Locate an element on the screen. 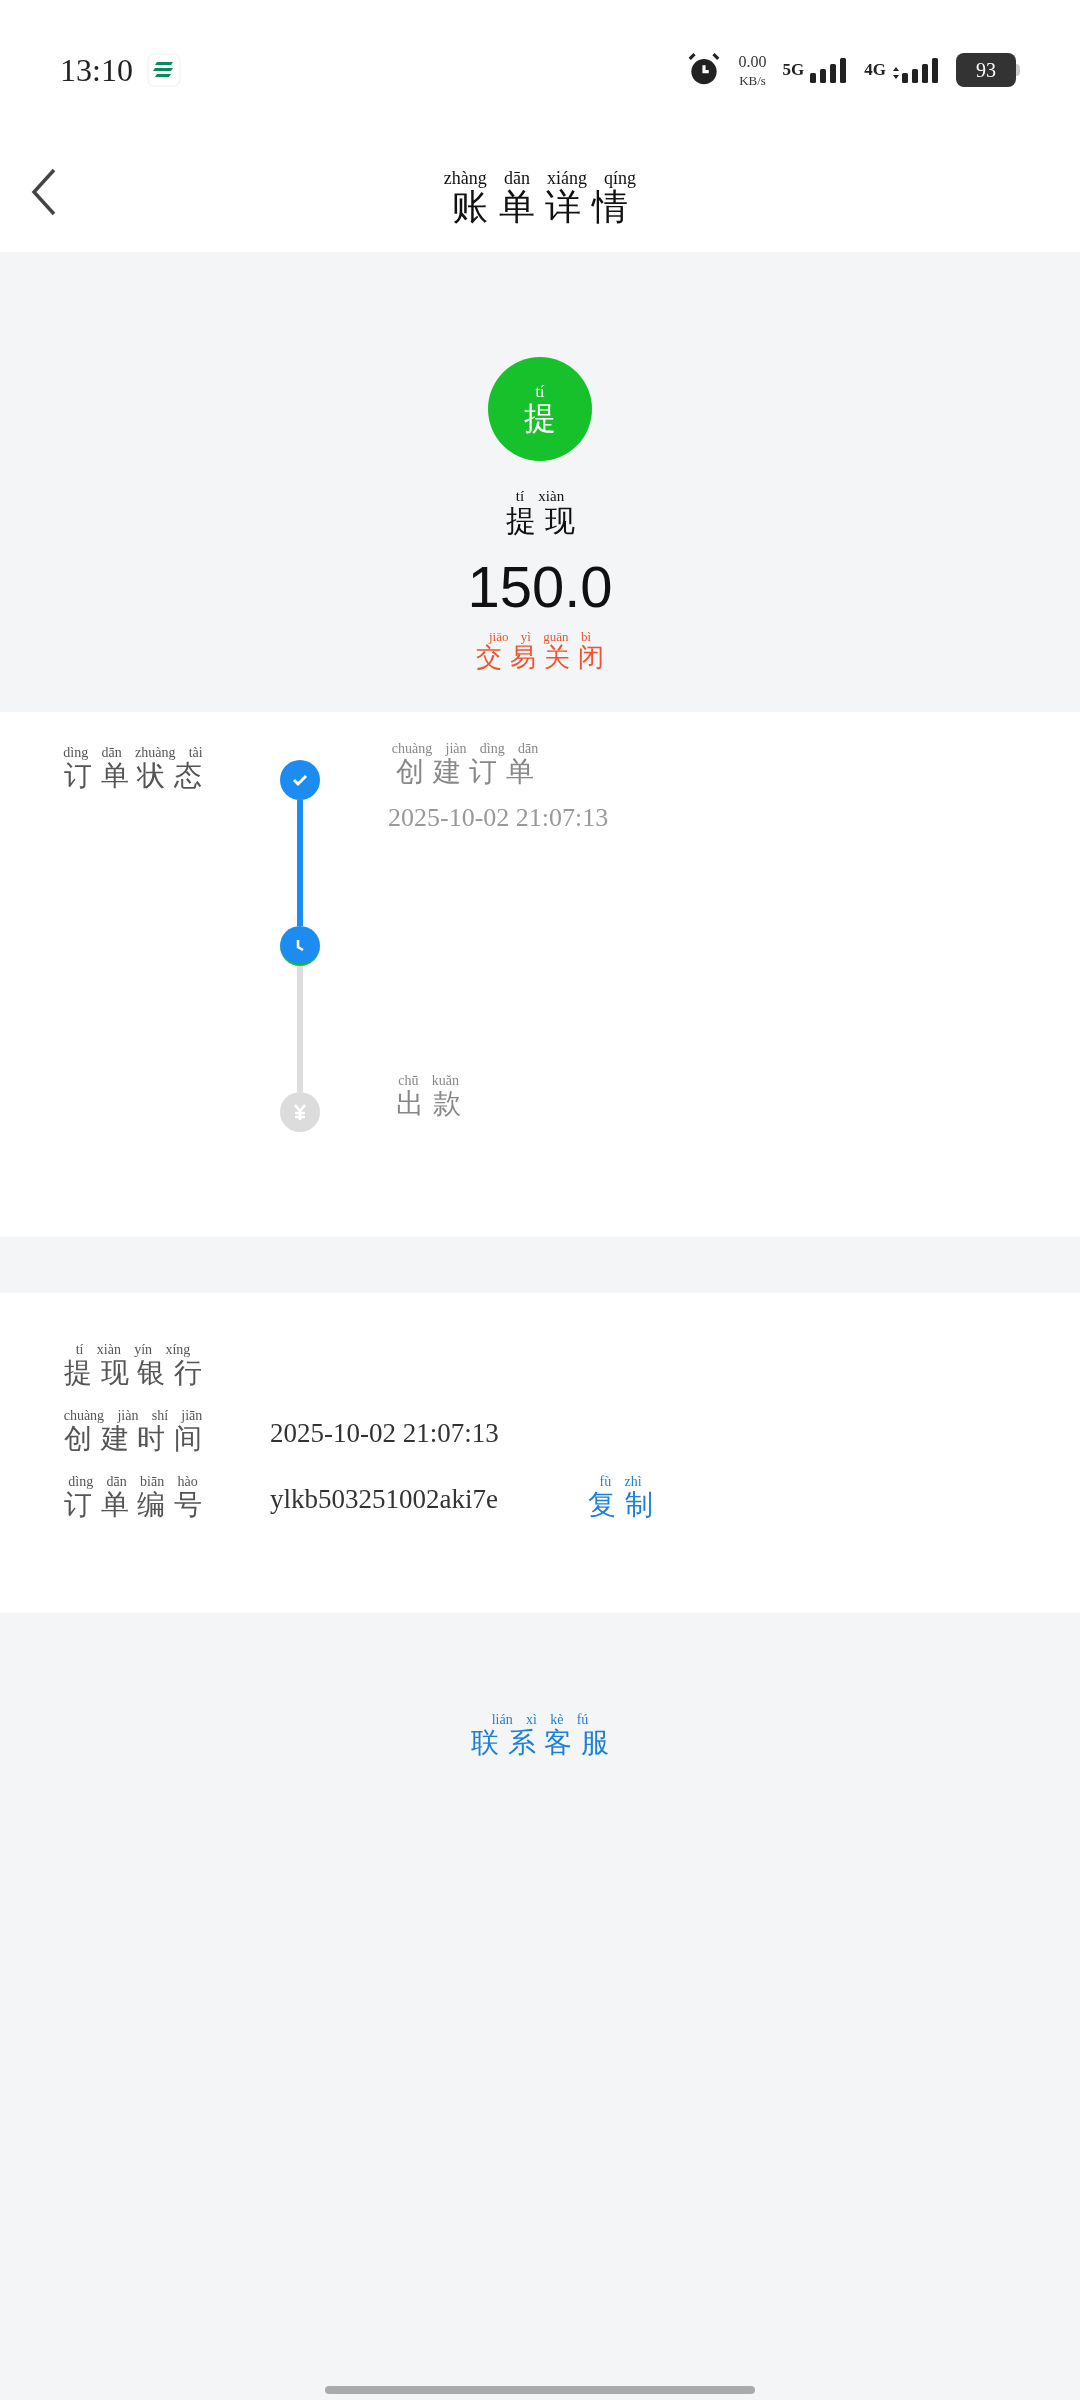 Image resolution: width=1080 pixels, height=2400 pixels. speed-value: 0.00 is located at coordinates (752, 61).